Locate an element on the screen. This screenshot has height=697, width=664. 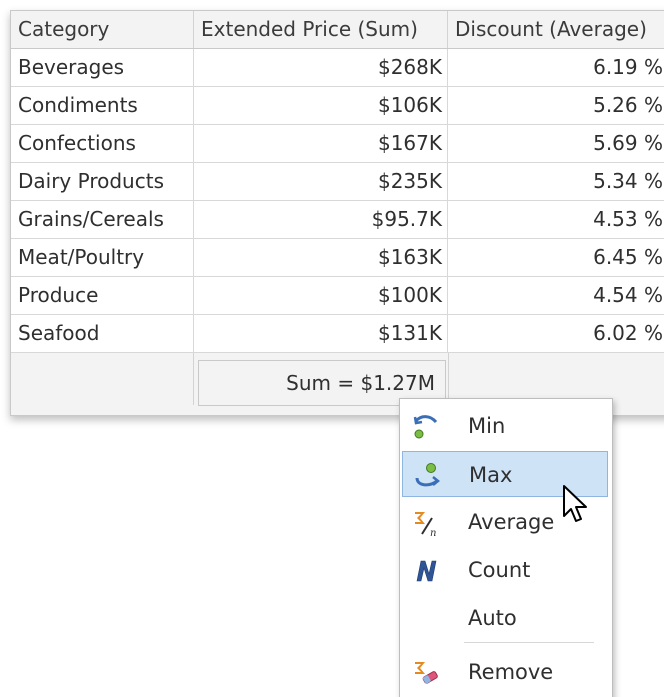
category-cell: Grains/Cereals is located at coordinates (102, 219).